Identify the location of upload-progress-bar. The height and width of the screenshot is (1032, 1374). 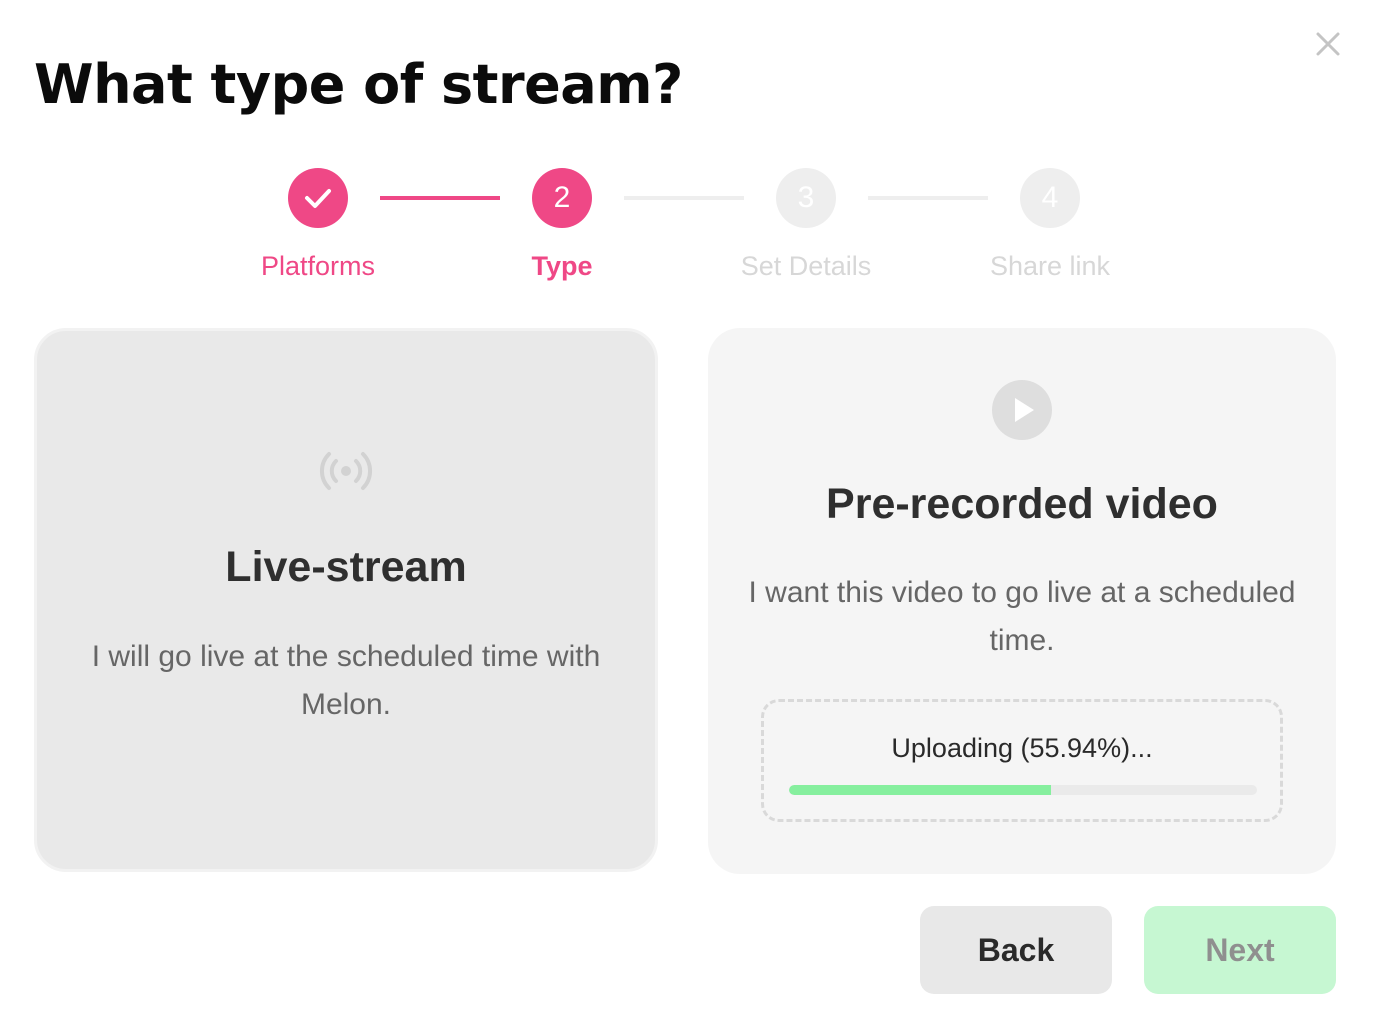
(1023, 790).